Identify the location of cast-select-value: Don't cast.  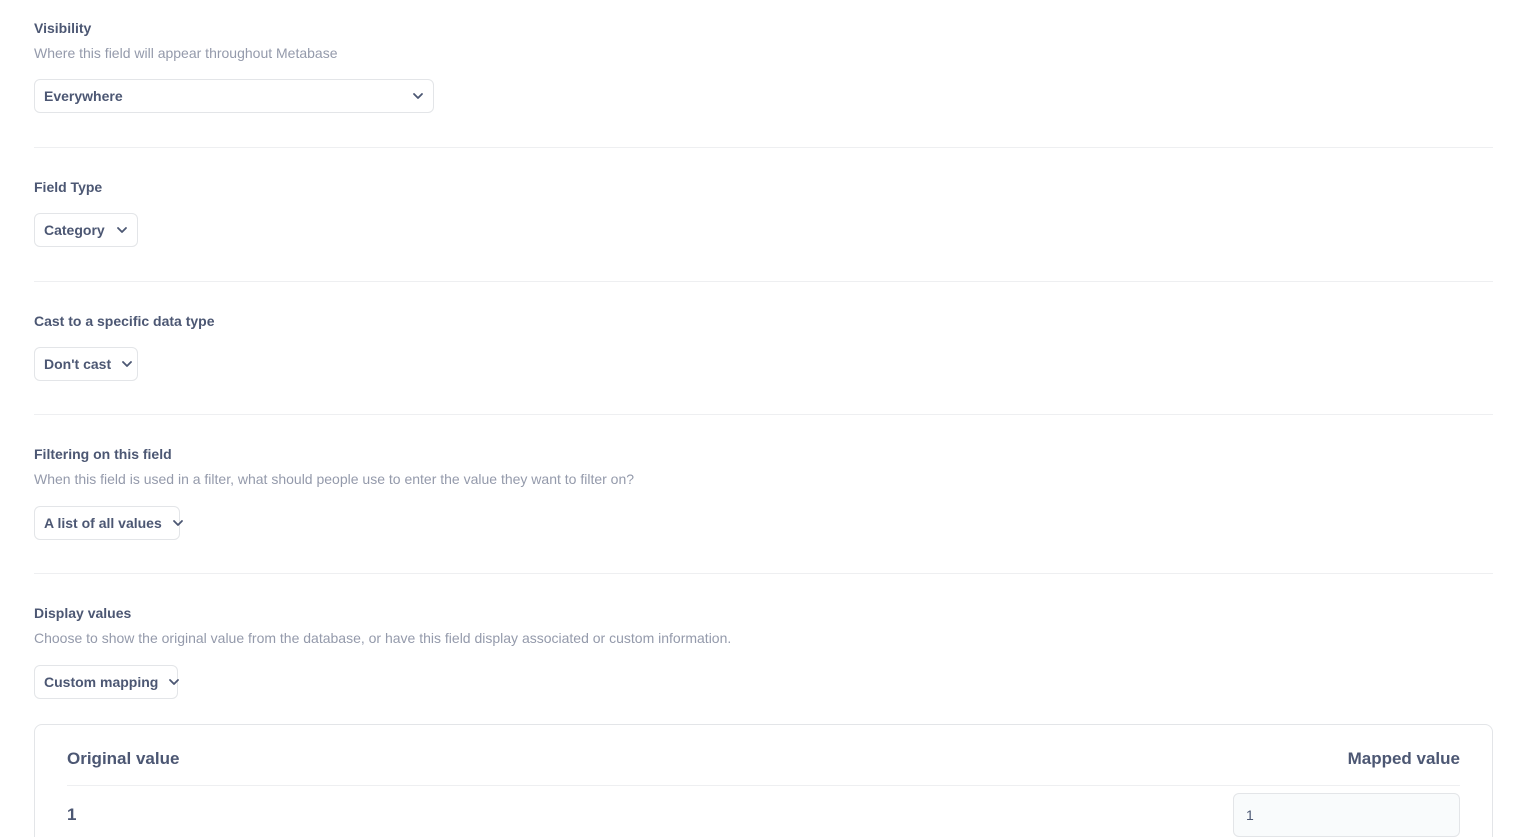
(78, 364).